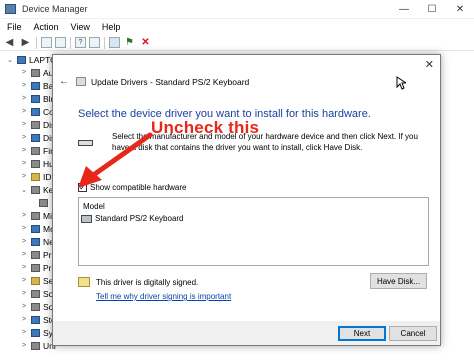  What do you see at coordinates (413, 333) in the screenshot?
I see `cancel-button: Cancel` at bounding box center [413, 333].